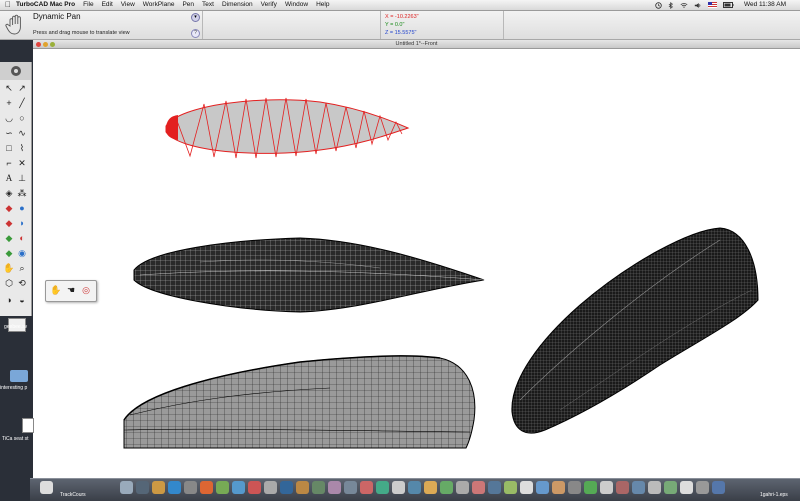  I want to click on dock-app-31-icon, so click(606, 487).